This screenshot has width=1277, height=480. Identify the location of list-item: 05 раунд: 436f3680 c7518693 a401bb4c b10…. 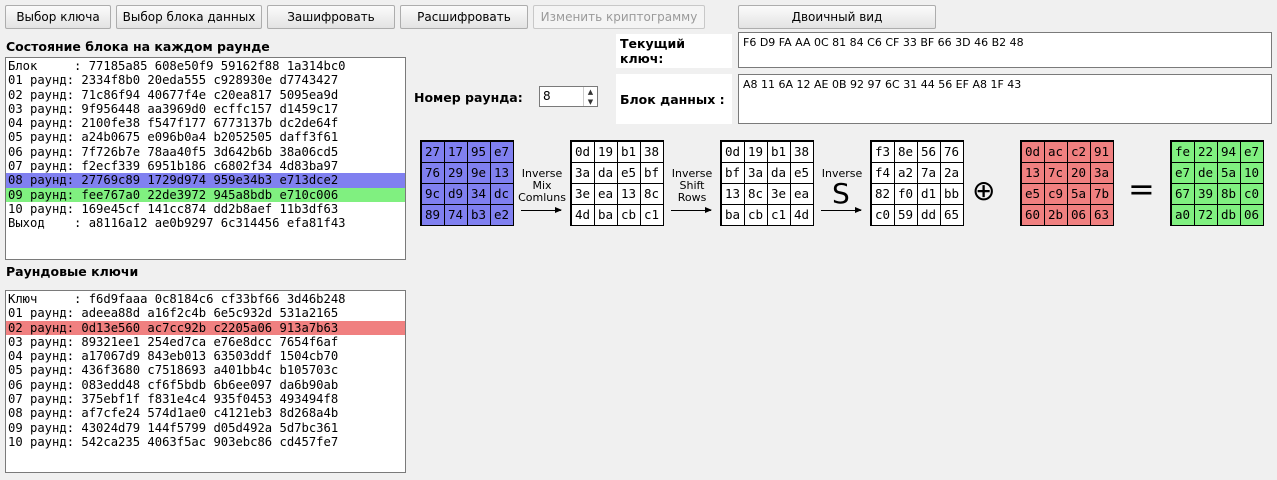
(205, 370).